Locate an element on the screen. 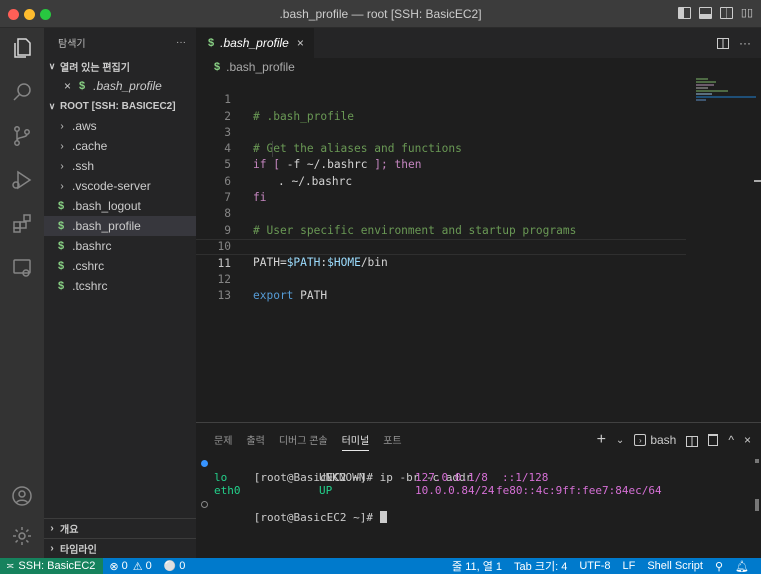 Image resolution: width=761 pixels, height=574 pixels. explorer-header: 탐색기 ··· is located at coordinates (120, 42).